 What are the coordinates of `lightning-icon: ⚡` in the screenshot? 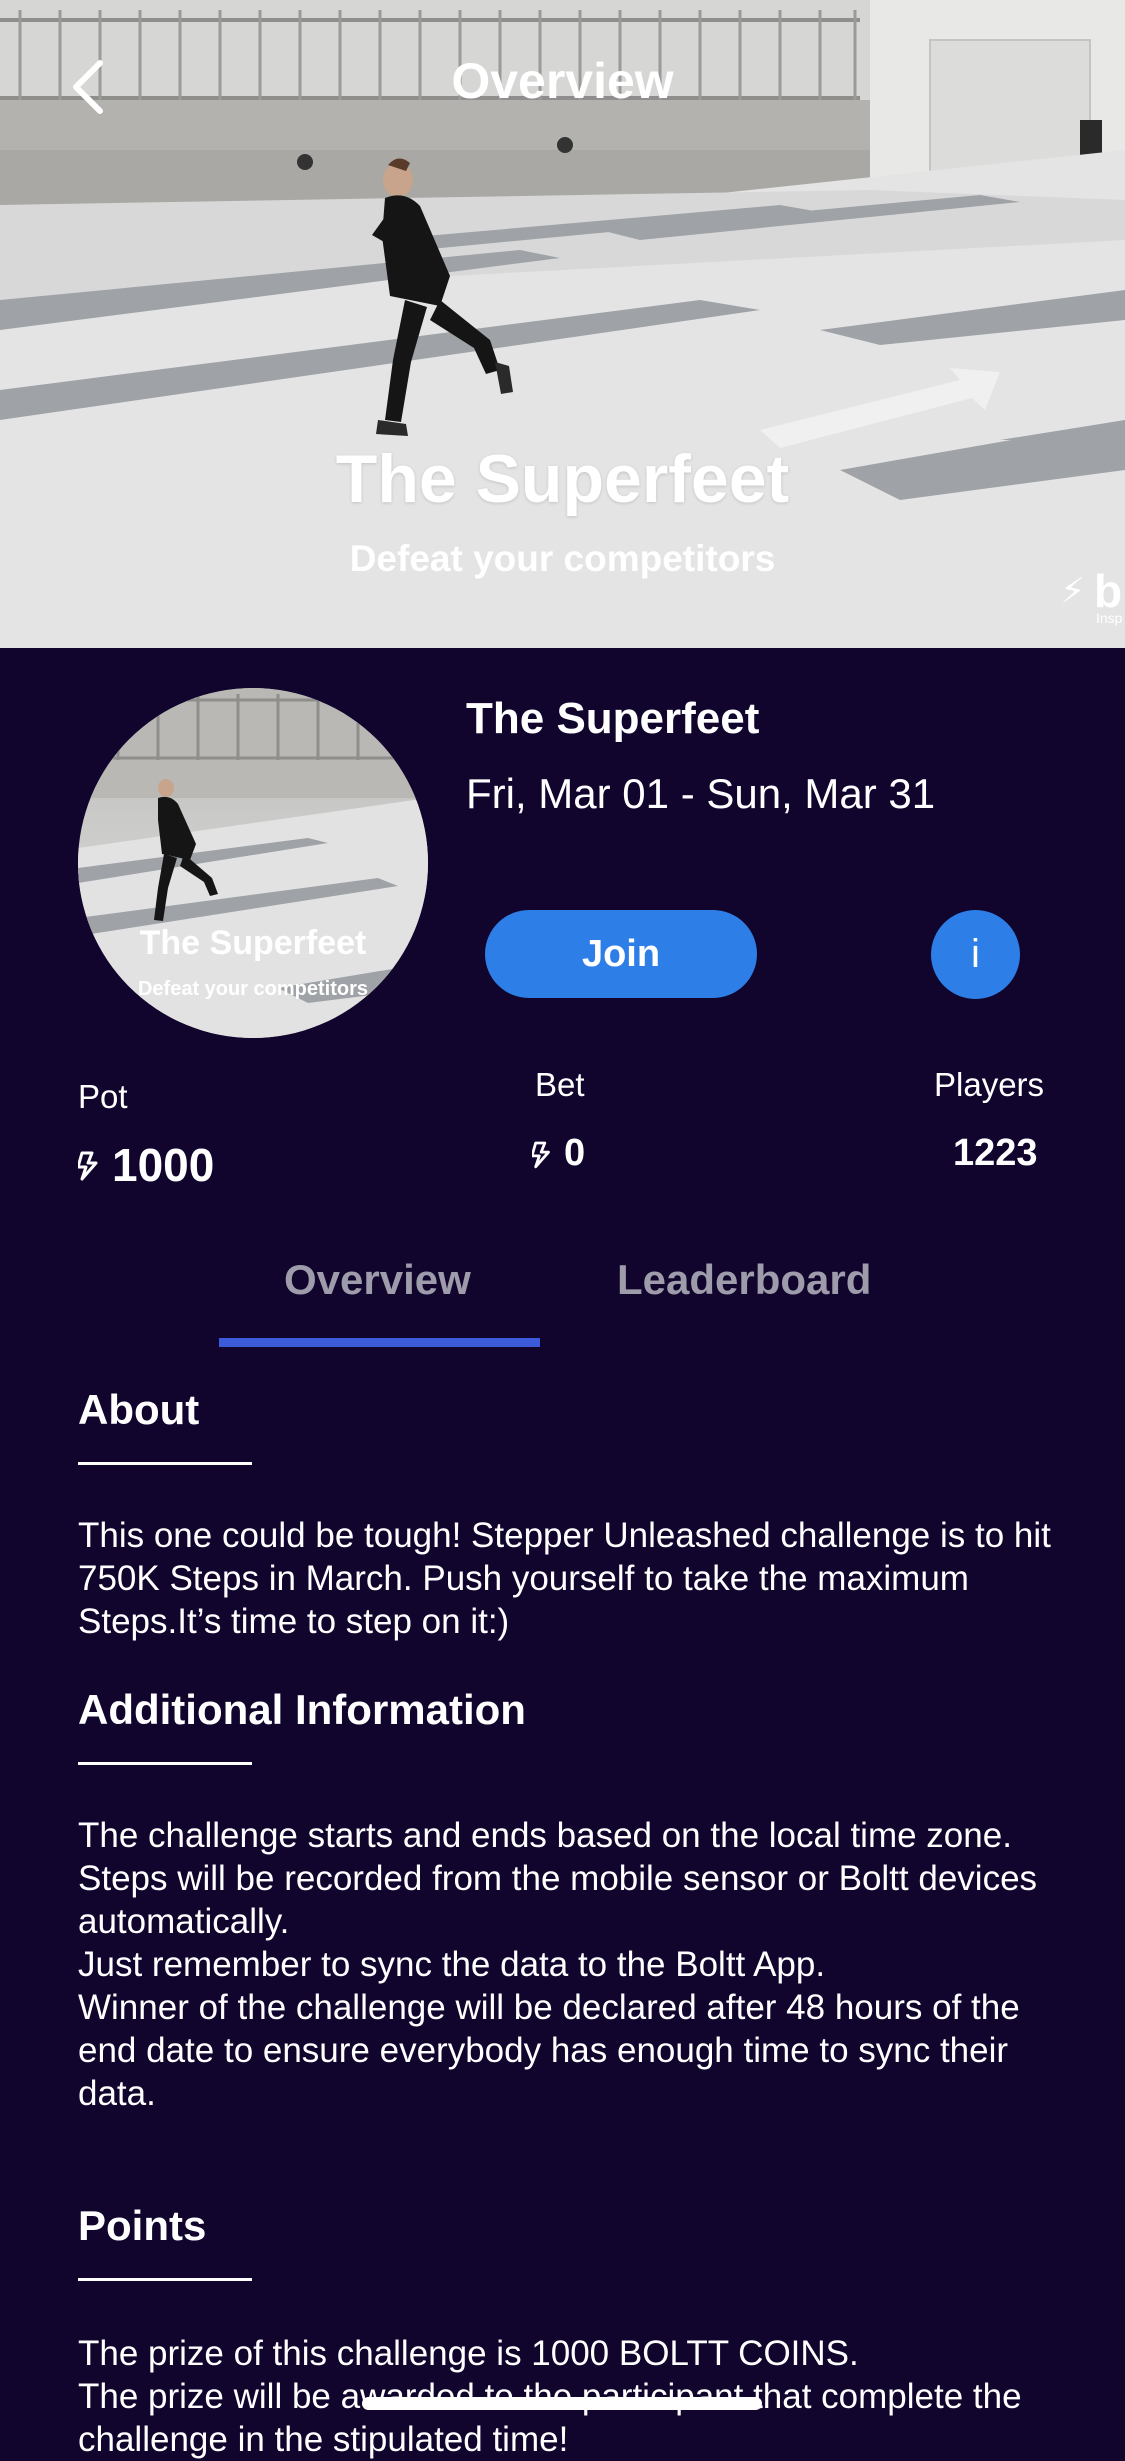 It's located at (1073, 590).